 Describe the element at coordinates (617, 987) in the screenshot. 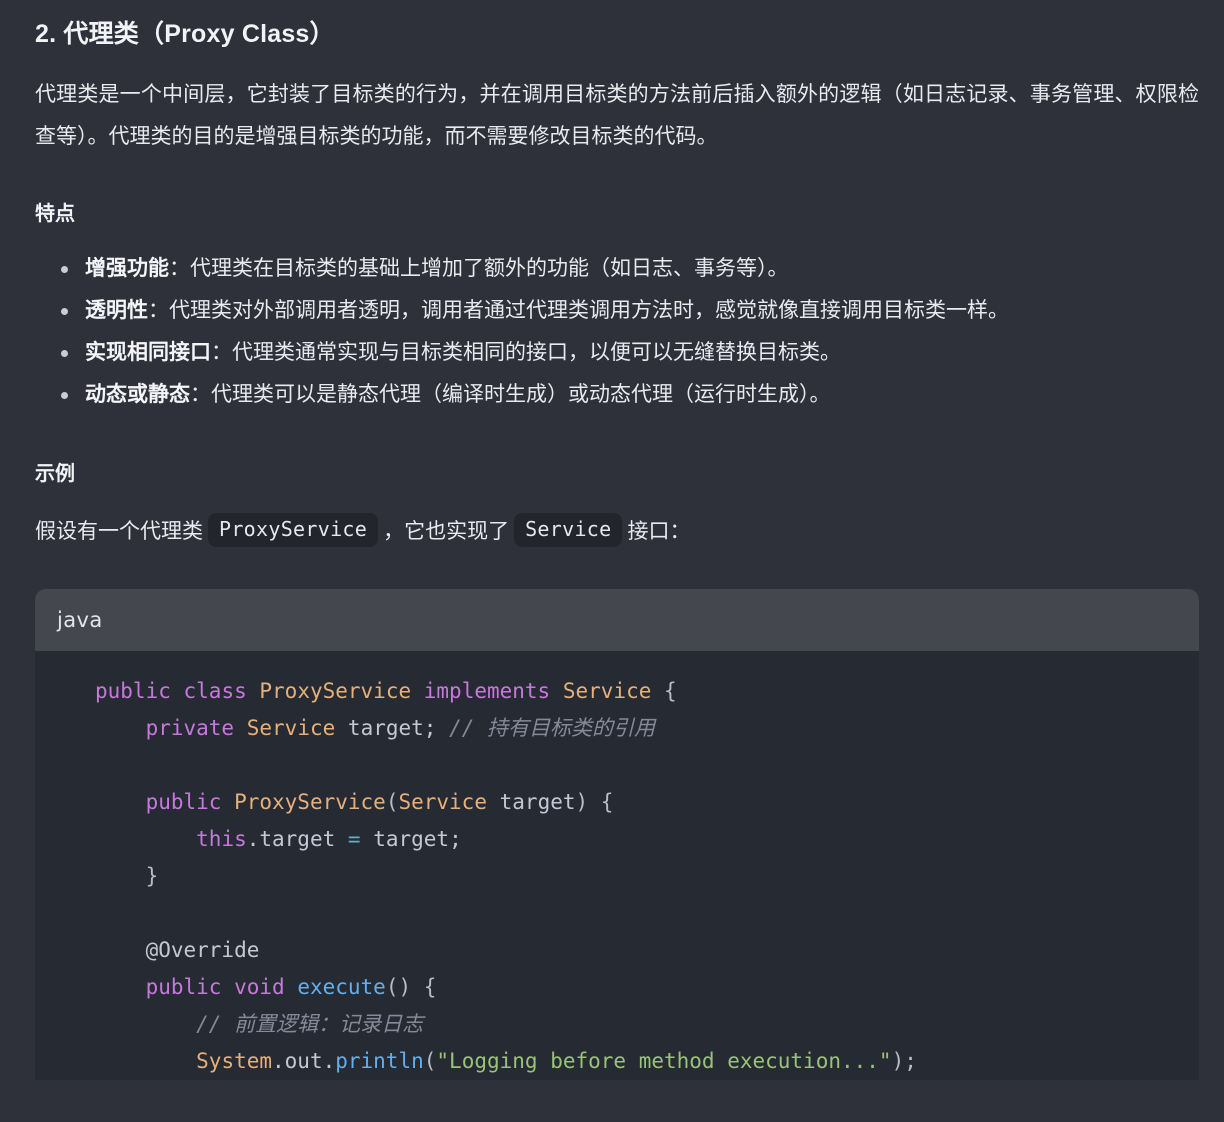

I see `code-line: public void execute() {` at that location.